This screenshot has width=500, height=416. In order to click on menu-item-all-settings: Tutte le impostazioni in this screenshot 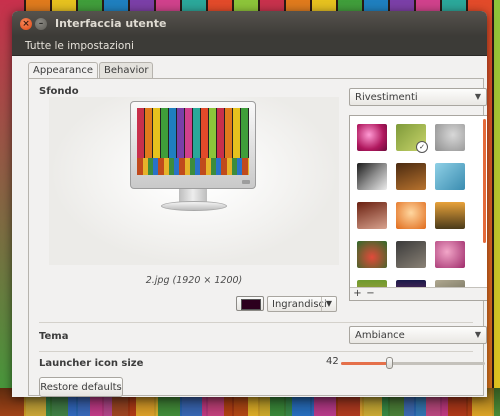, I will do `click(79, 46)`.